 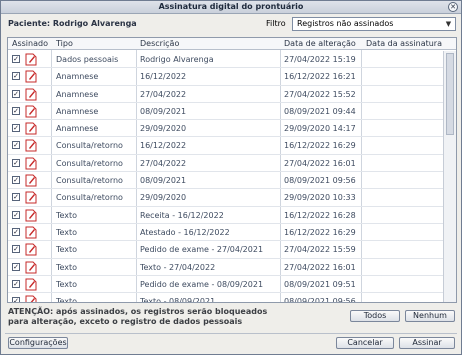 I want to click on cell-data-alteracao: 29/09/2020 14:17, so click(x=320, y=129).